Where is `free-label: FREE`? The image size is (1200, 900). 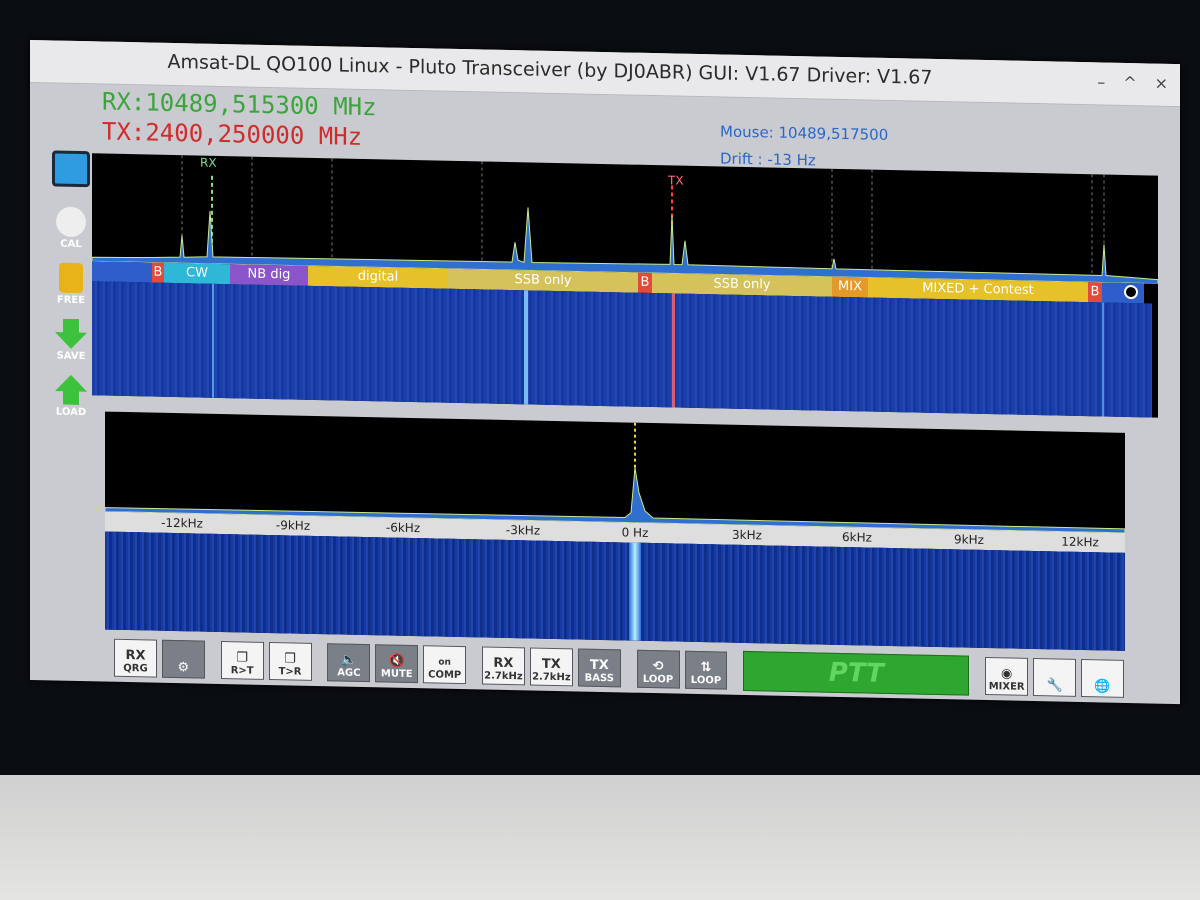 free-label: FREE is located at coordinates (71, 300).